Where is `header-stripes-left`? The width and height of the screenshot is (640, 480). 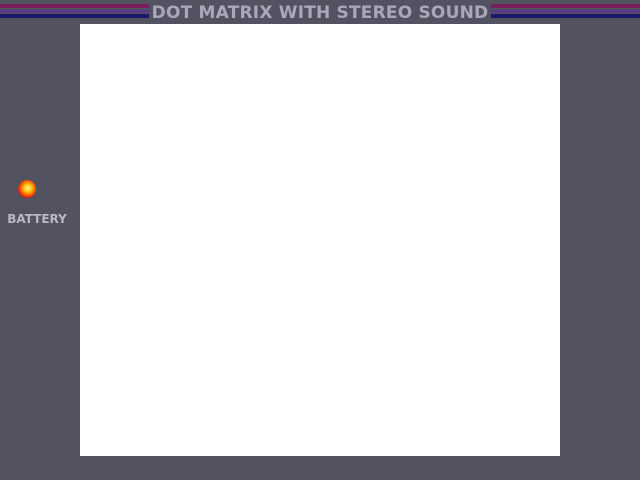 header-stripes-left is located at coordinates (74, 10).